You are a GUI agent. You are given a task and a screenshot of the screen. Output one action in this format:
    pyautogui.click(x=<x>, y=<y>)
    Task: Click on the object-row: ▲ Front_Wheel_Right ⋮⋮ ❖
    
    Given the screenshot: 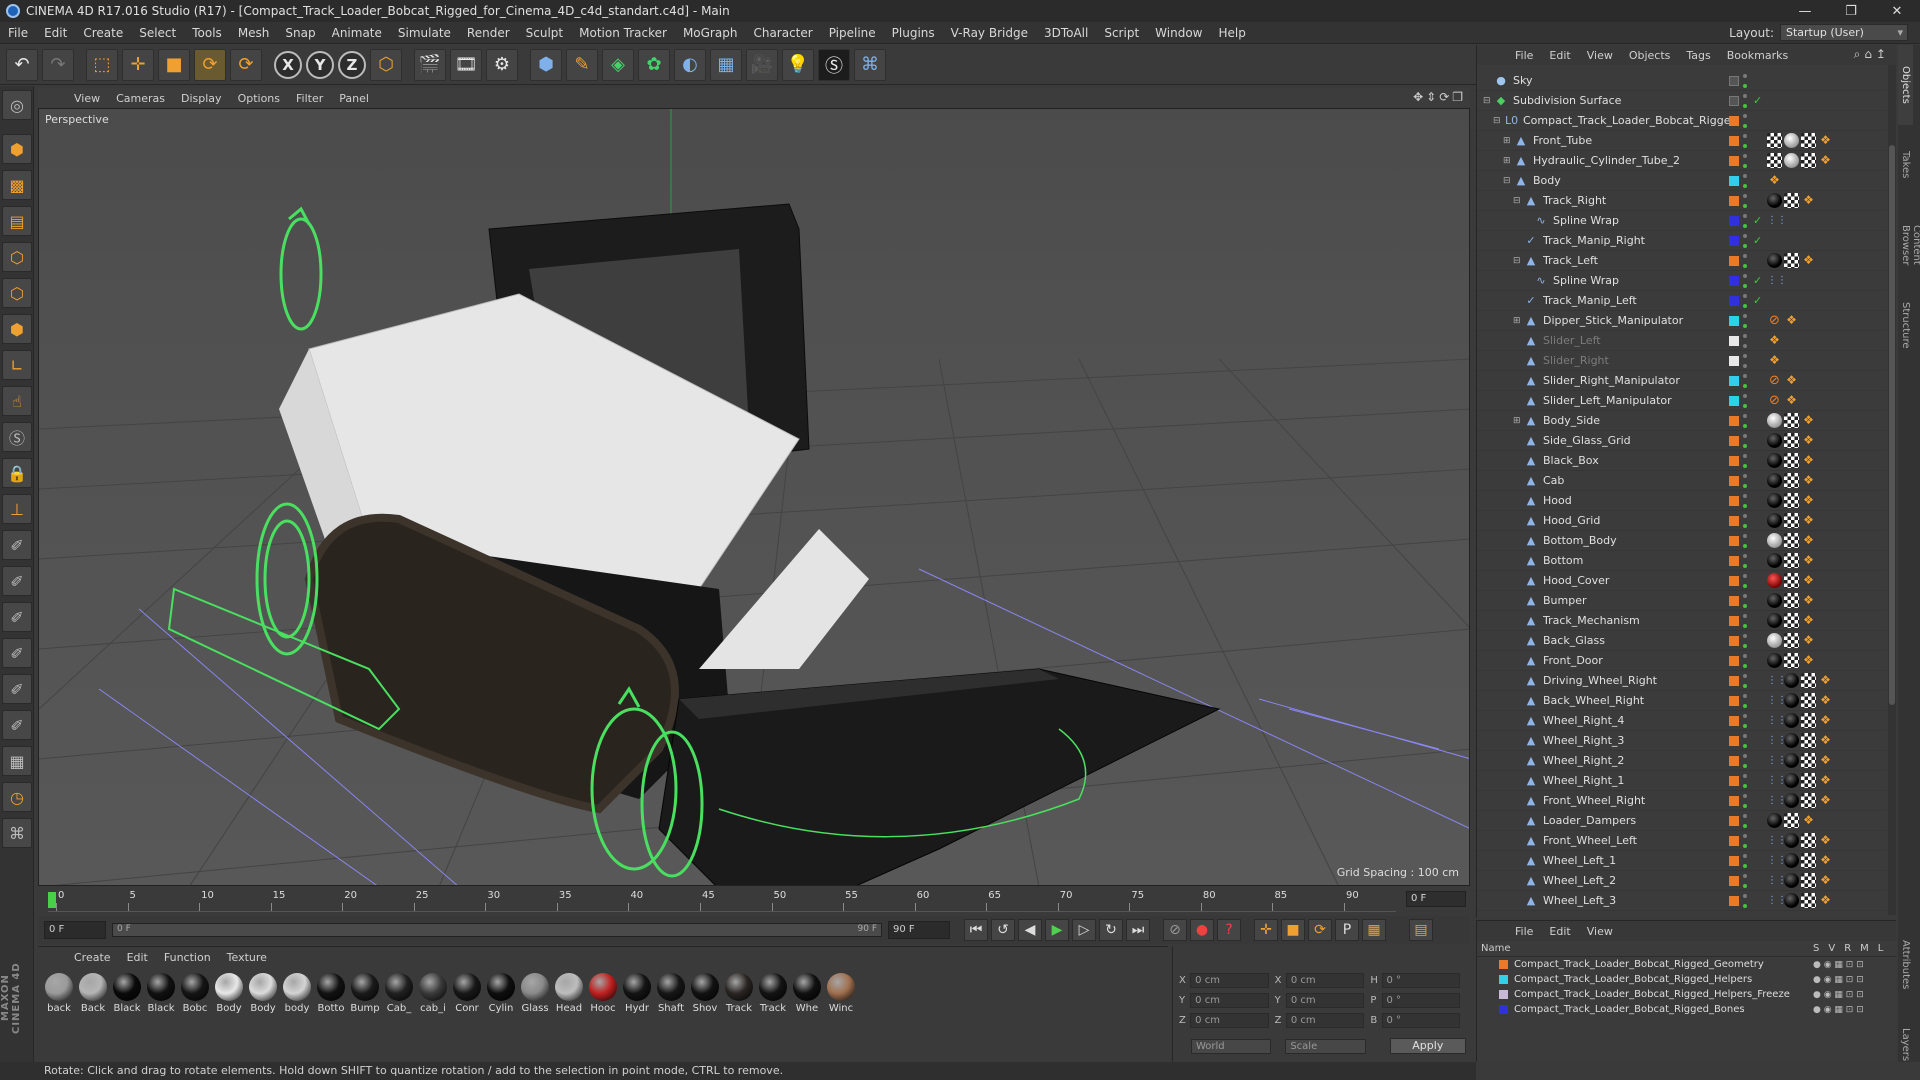 What is the action you would take?
    pyautogui.click(x=1682, y=801)
    